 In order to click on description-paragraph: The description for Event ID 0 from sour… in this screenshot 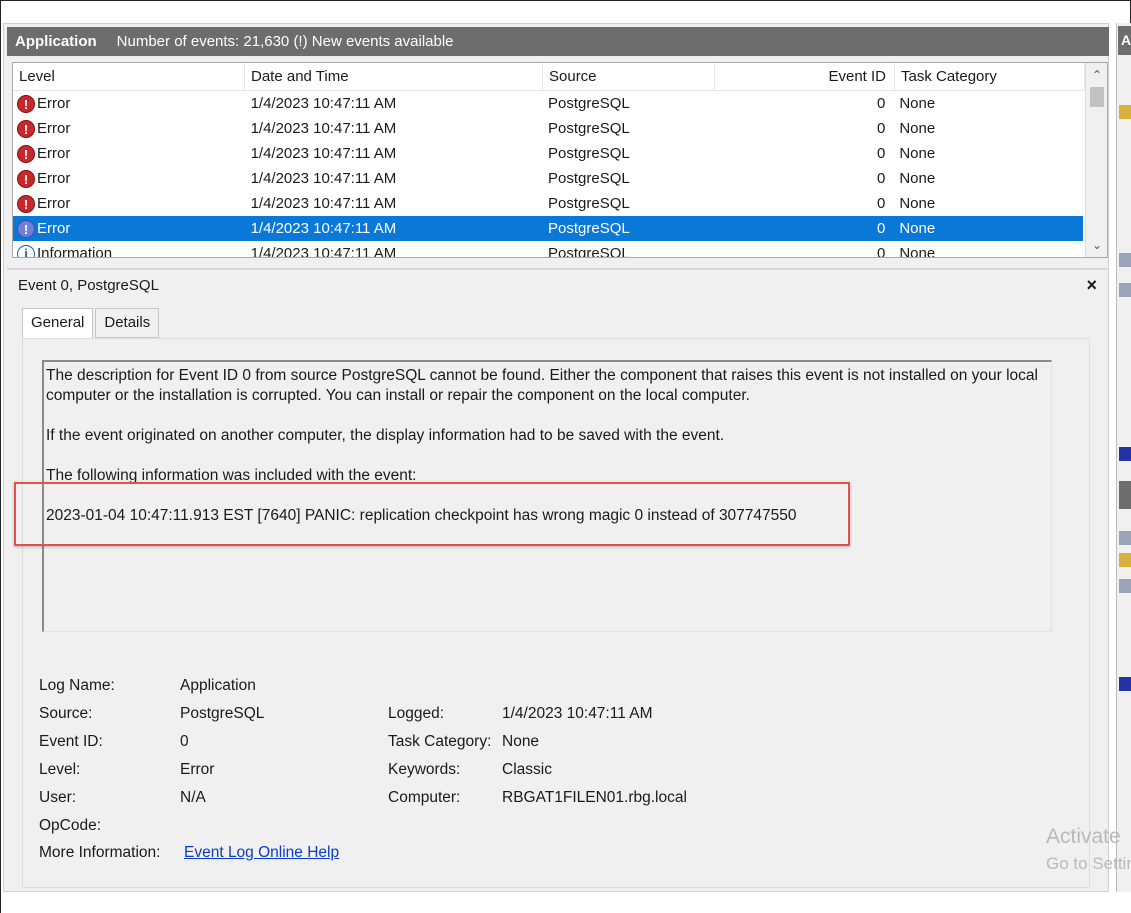, I will do `click(542, 385)`.